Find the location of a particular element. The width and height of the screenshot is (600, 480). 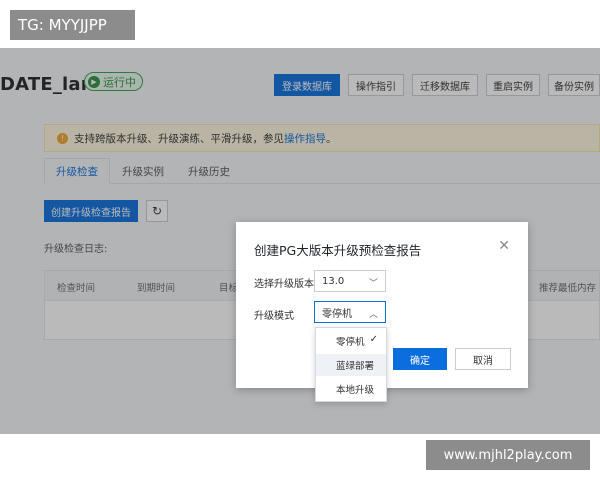

version-select: 13.0 ﹀ is located at coordinates (350, 281).